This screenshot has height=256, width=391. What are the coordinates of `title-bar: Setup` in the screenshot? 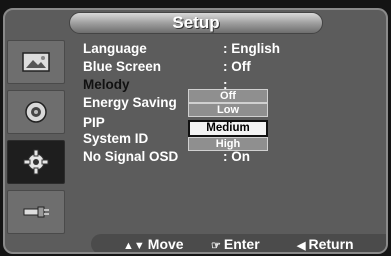 It's located at (196, 23).